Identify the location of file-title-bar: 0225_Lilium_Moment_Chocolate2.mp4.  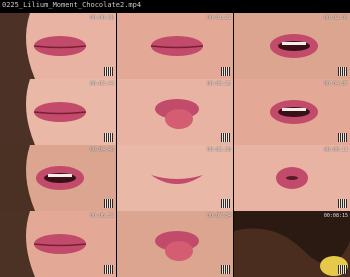
(175, 6).